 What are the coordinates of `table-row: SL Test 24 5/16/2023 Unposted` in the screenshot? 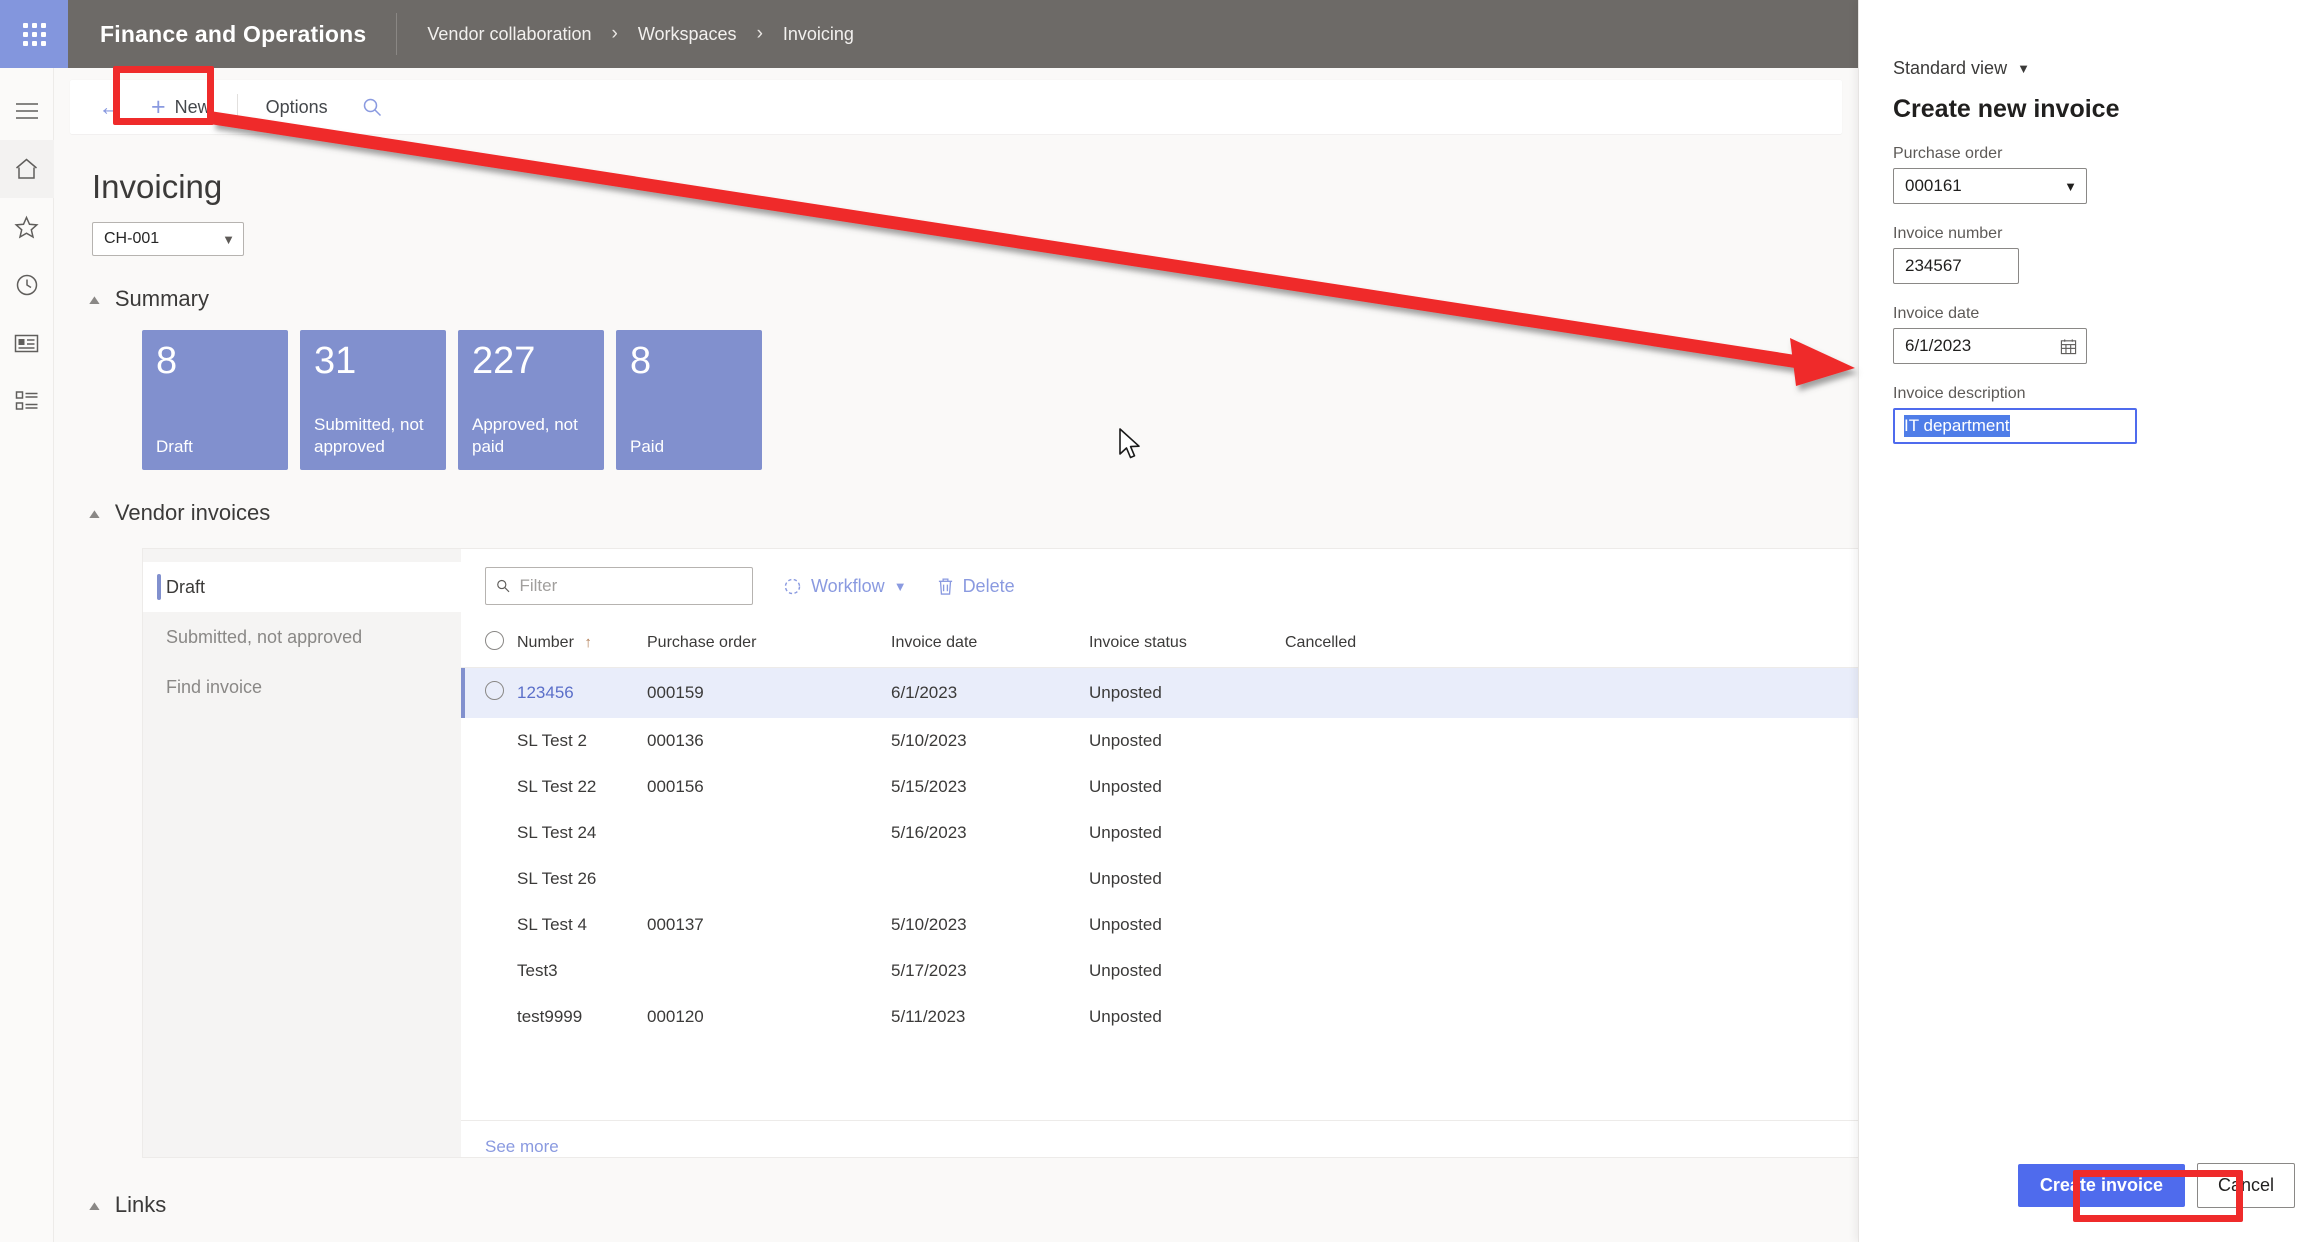 It's located at (1159, 833).